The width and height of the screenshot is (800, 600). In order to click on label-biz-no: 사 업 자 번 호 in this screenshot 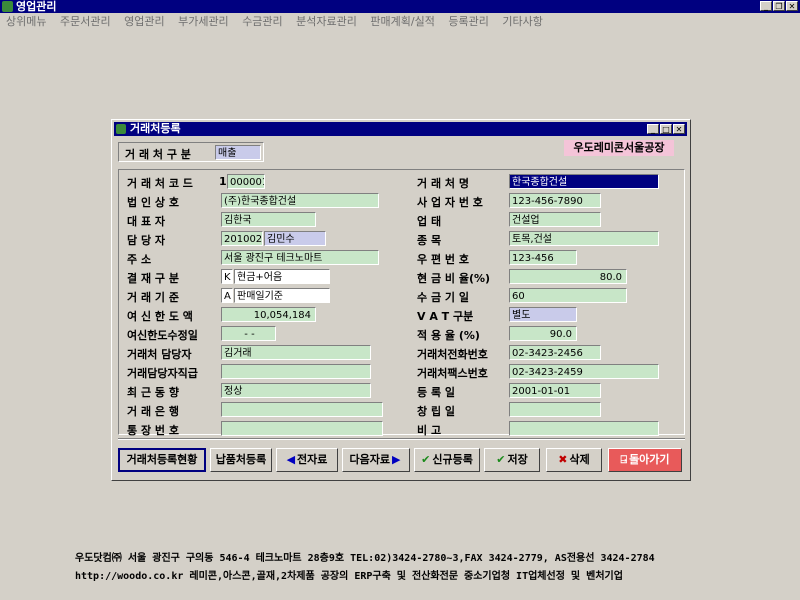, I will do `click(450, 202)`.